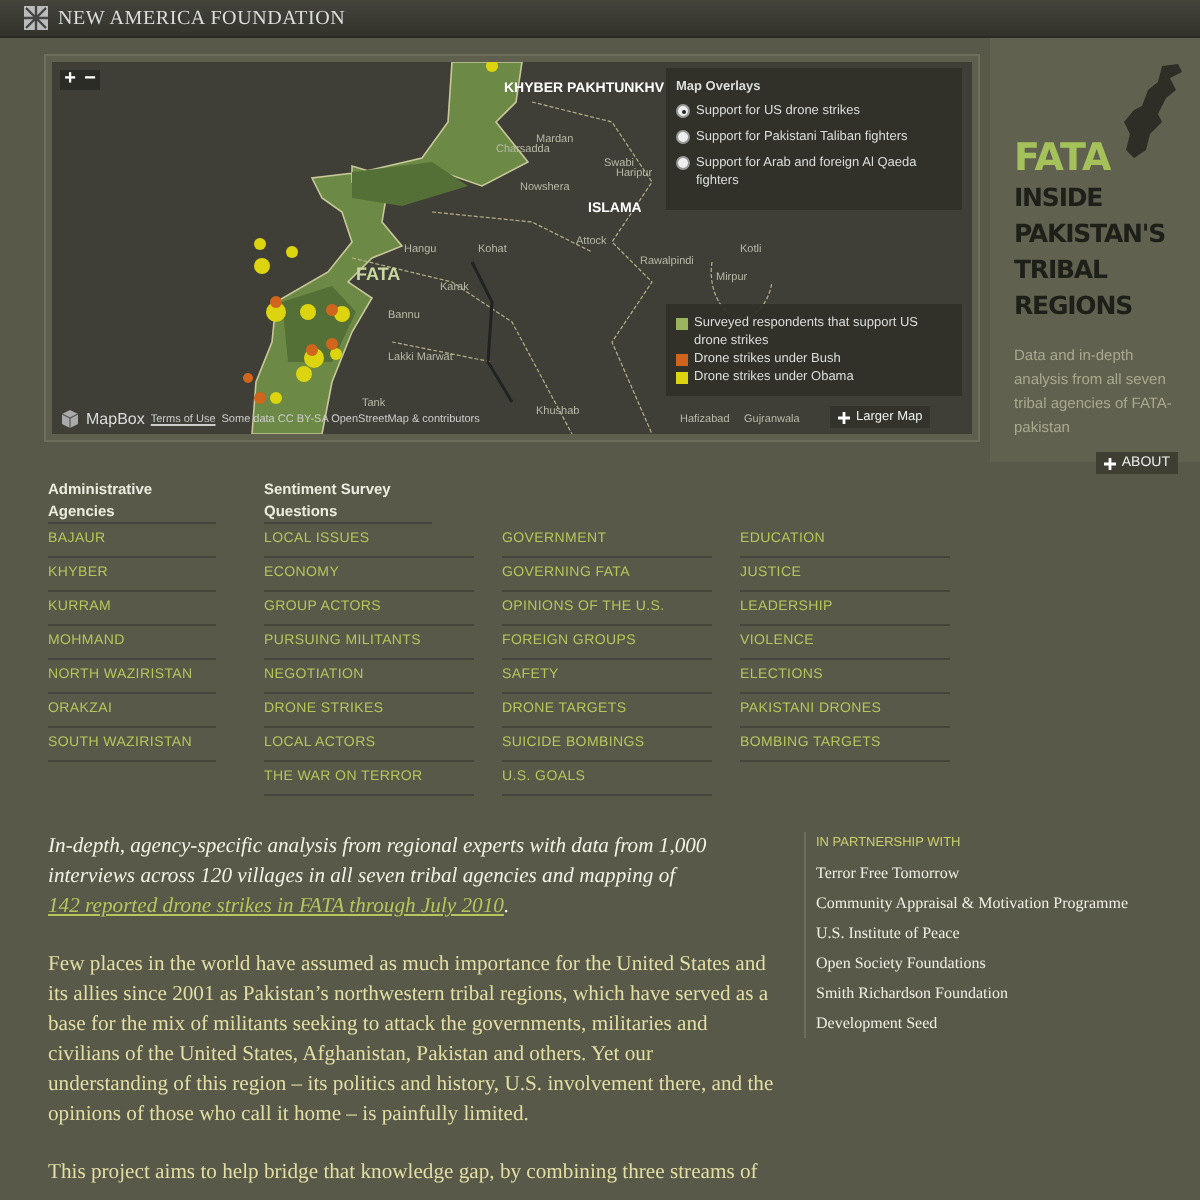 The image size is (1200, 1200). What do you see at coordinates (36, 18) in the screenshot?
I see `logo-icon` at bounding box center [36, 18].